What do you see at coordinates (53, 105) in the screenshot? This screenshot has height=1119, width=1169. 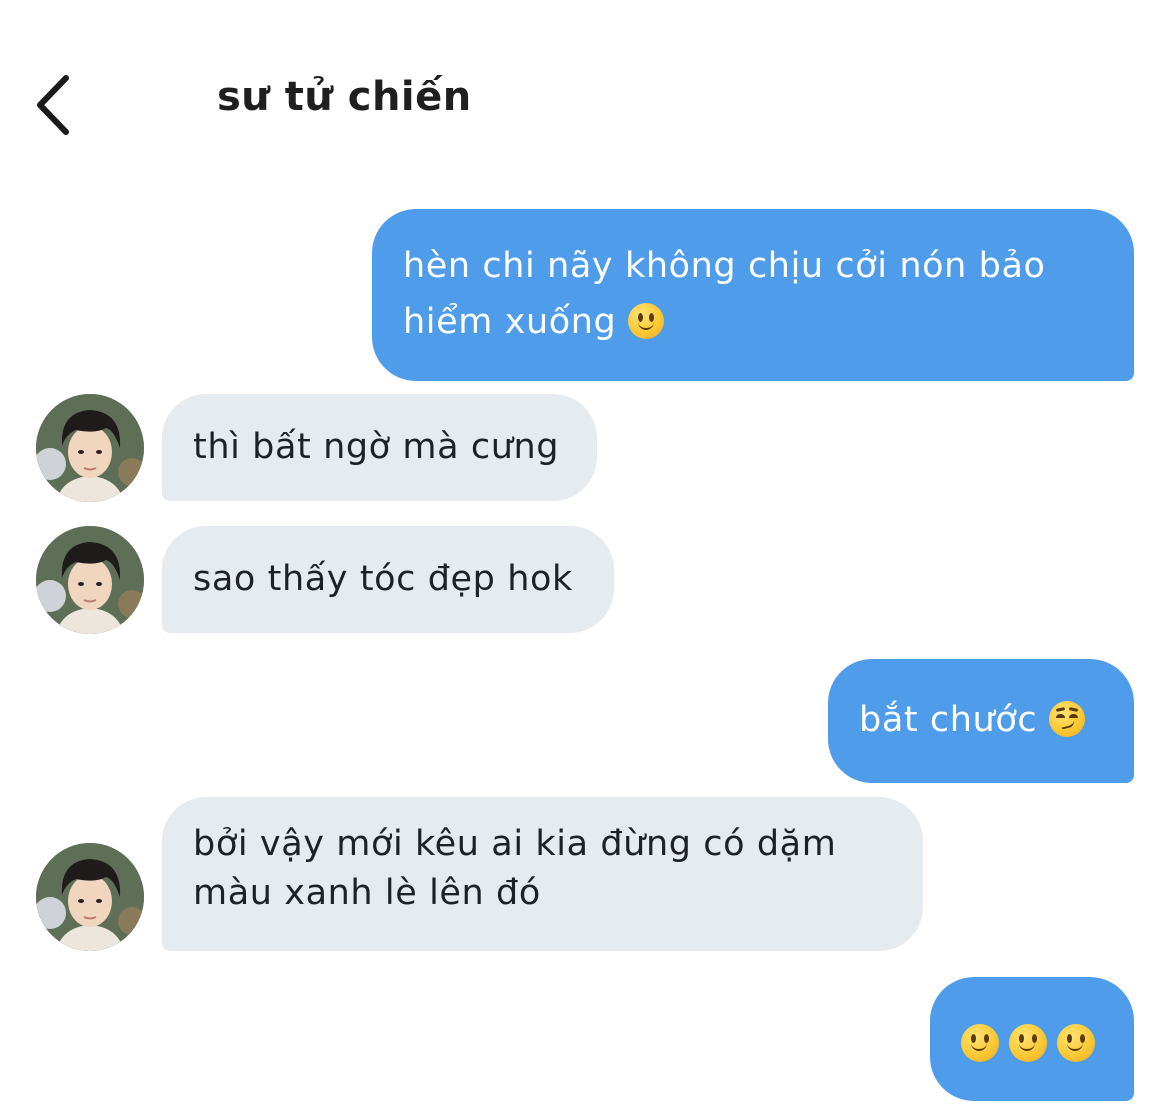 I see `chevron-left-icon` at bounding box center [53, 105].